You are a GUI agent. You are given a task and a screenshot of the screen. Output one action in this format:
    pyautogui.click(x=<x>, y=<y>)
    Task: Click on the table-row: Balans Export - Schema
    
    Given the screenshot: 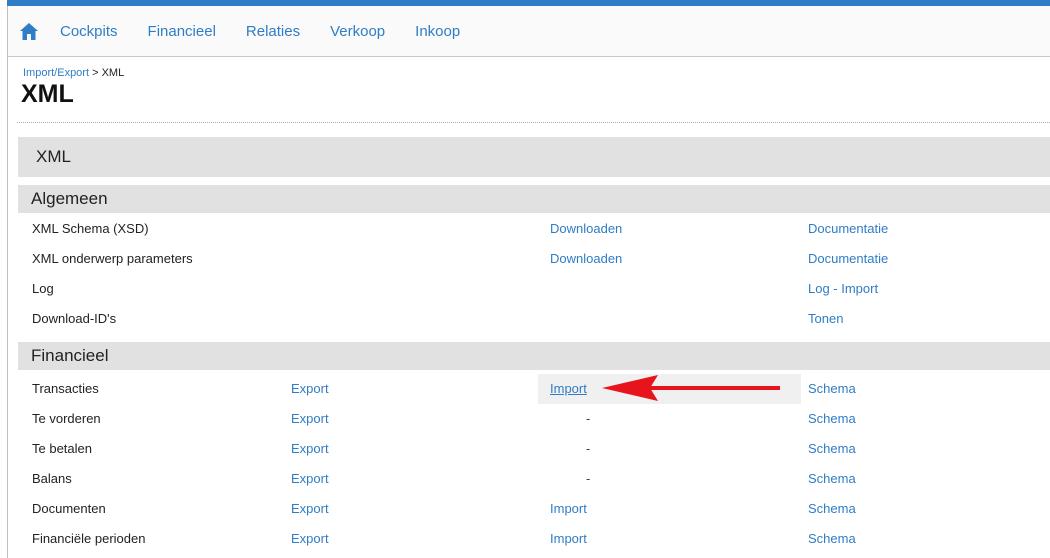 What is the action you would take?
    pyautogui.click(x=534, y=479)
    